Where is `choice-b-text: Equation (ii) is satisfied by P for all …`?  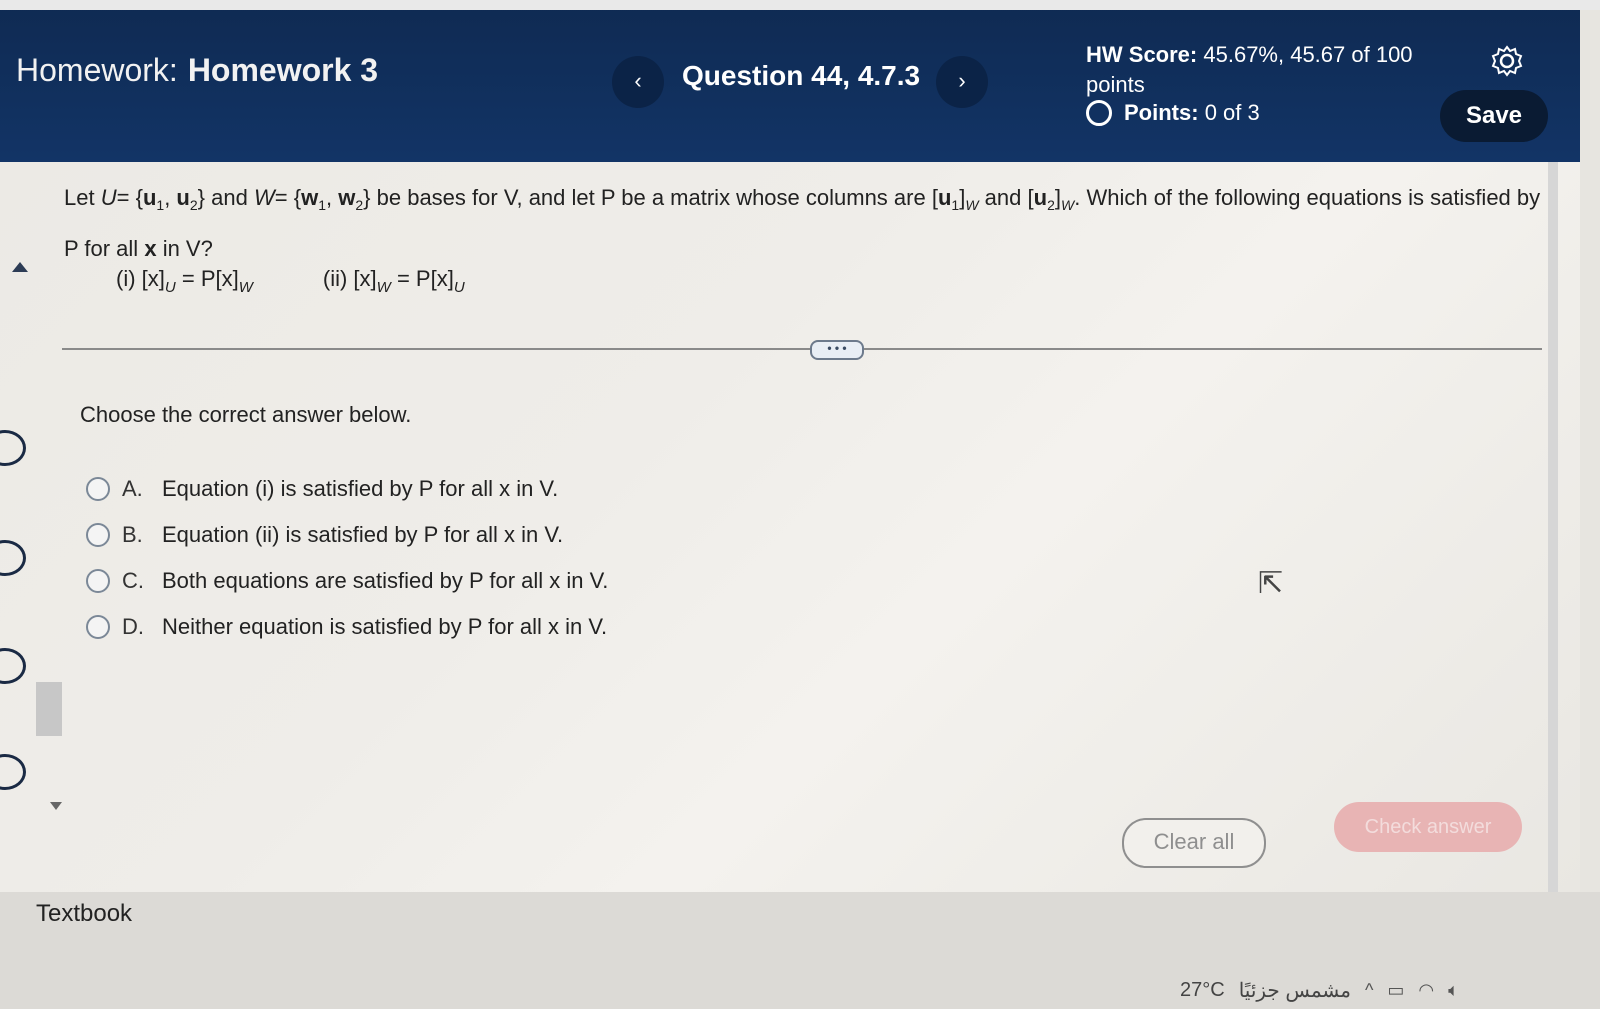
choice-b-text: Equation (ii) is satisfied by P for all … is located at coordinates (363, 534).